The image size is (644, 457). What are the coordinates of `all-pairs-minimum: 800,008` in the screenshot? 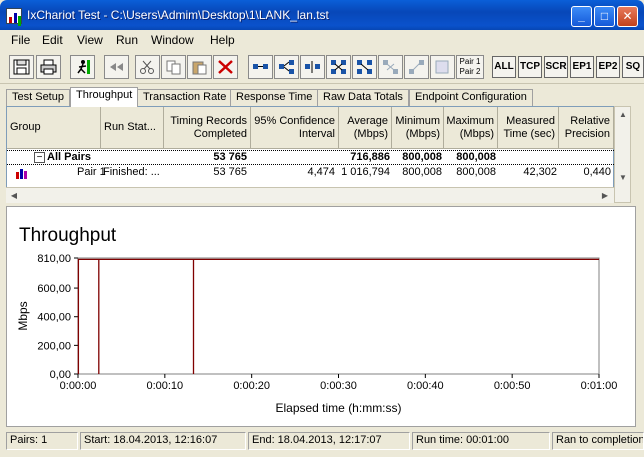 It's located at (422, 157).